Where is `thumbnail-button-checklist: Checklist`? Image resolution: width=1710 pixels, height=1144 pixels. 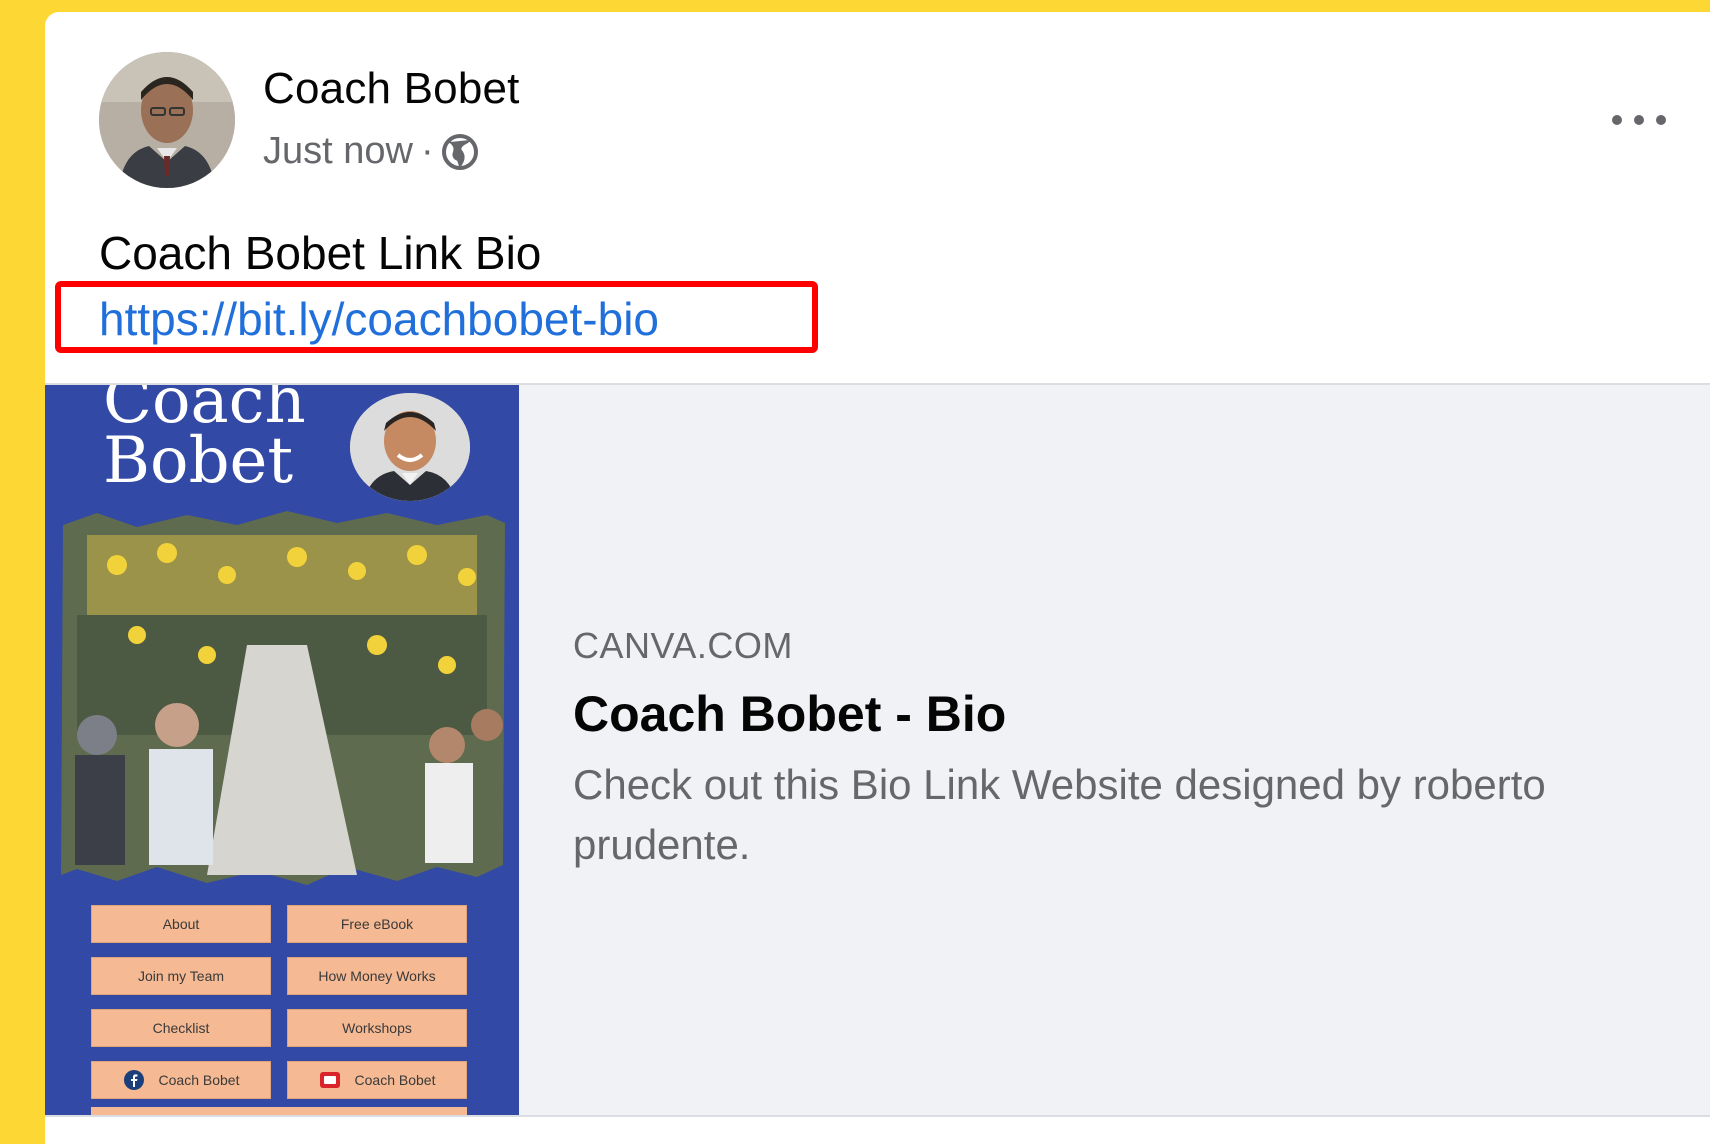 thumbnail-button-checklist: Checklist is located at coordinates (181, 1028).